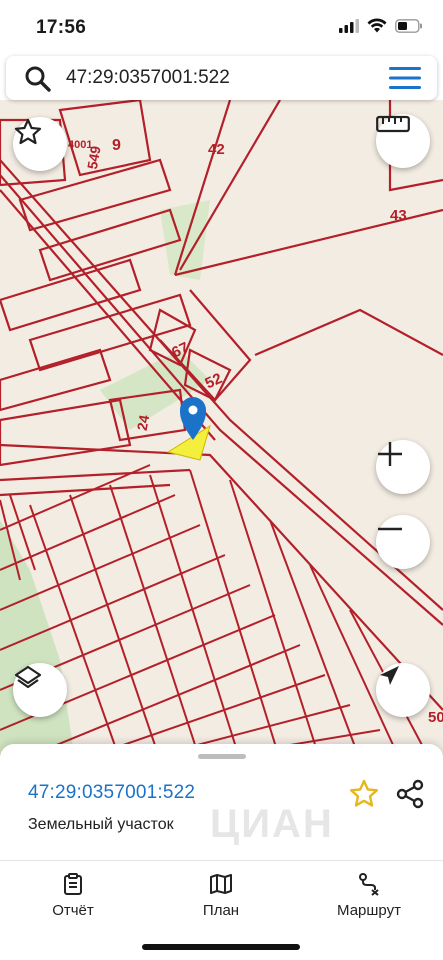  I want to click on tab-label: Отчёт, so click(73, 910).